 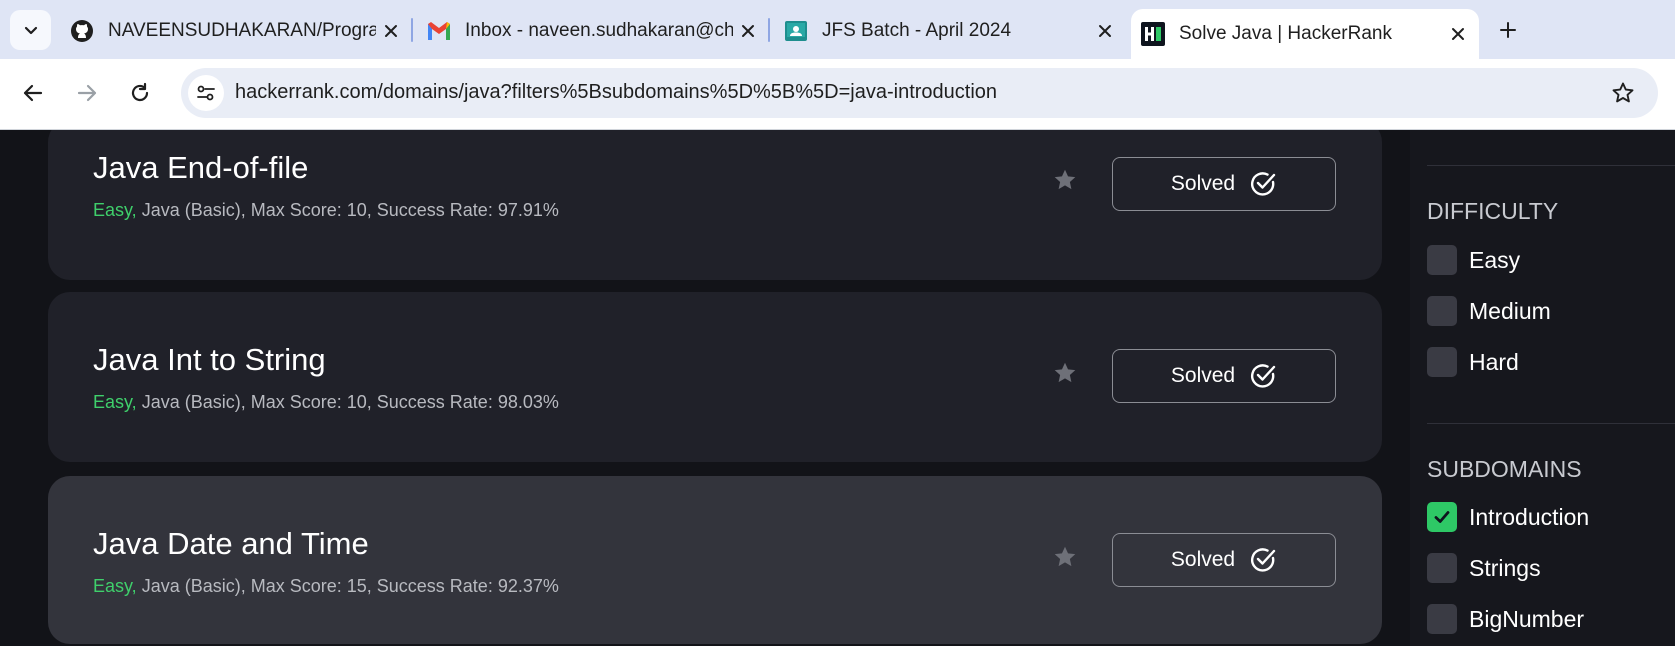 I want to click on tab-title: NAVEENSUDHAKARAN/Program, so click(x=242, y=30).